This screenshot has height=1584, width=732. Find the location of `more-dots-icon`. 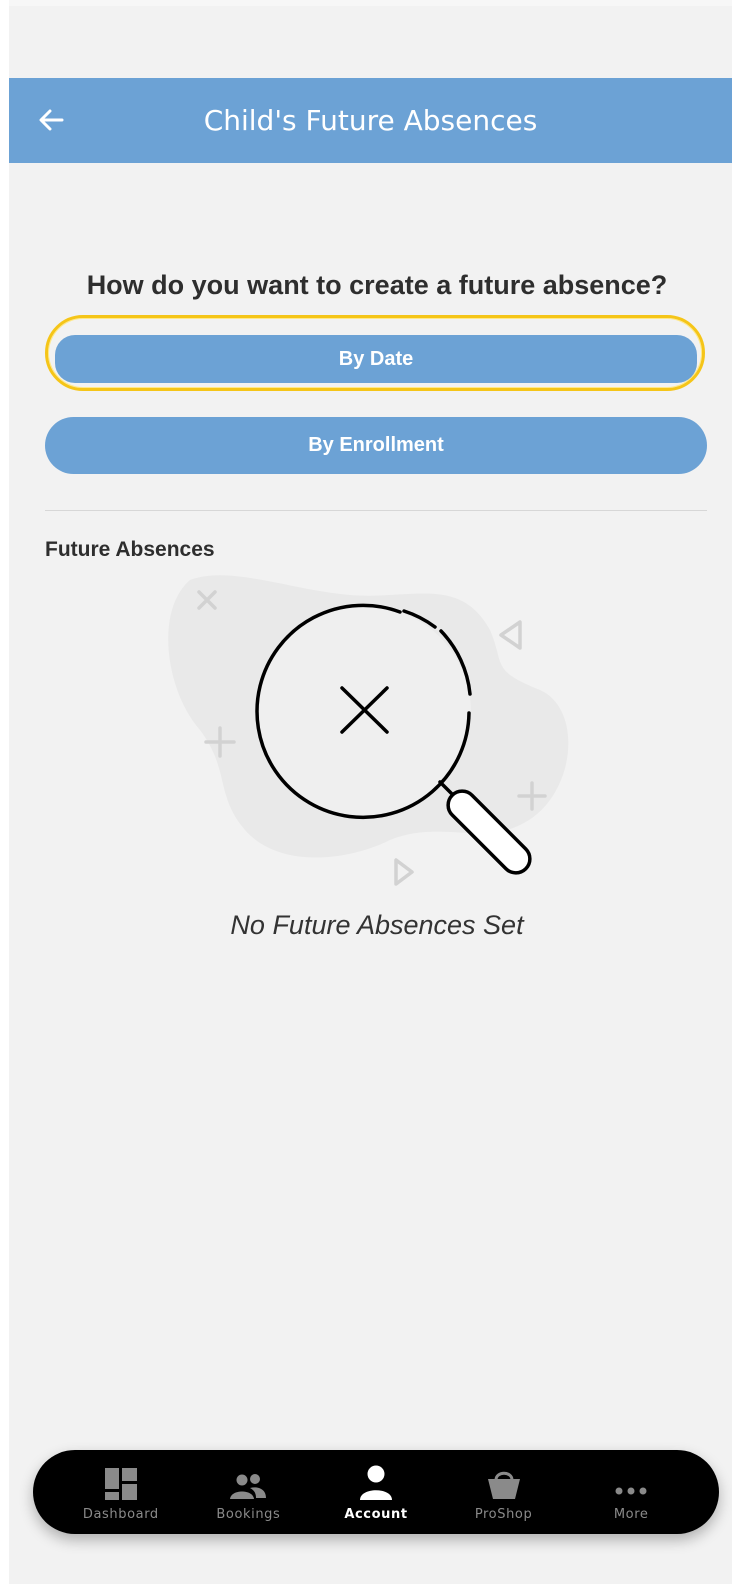

more-dots-icon is located at coordinates (631, 1490).